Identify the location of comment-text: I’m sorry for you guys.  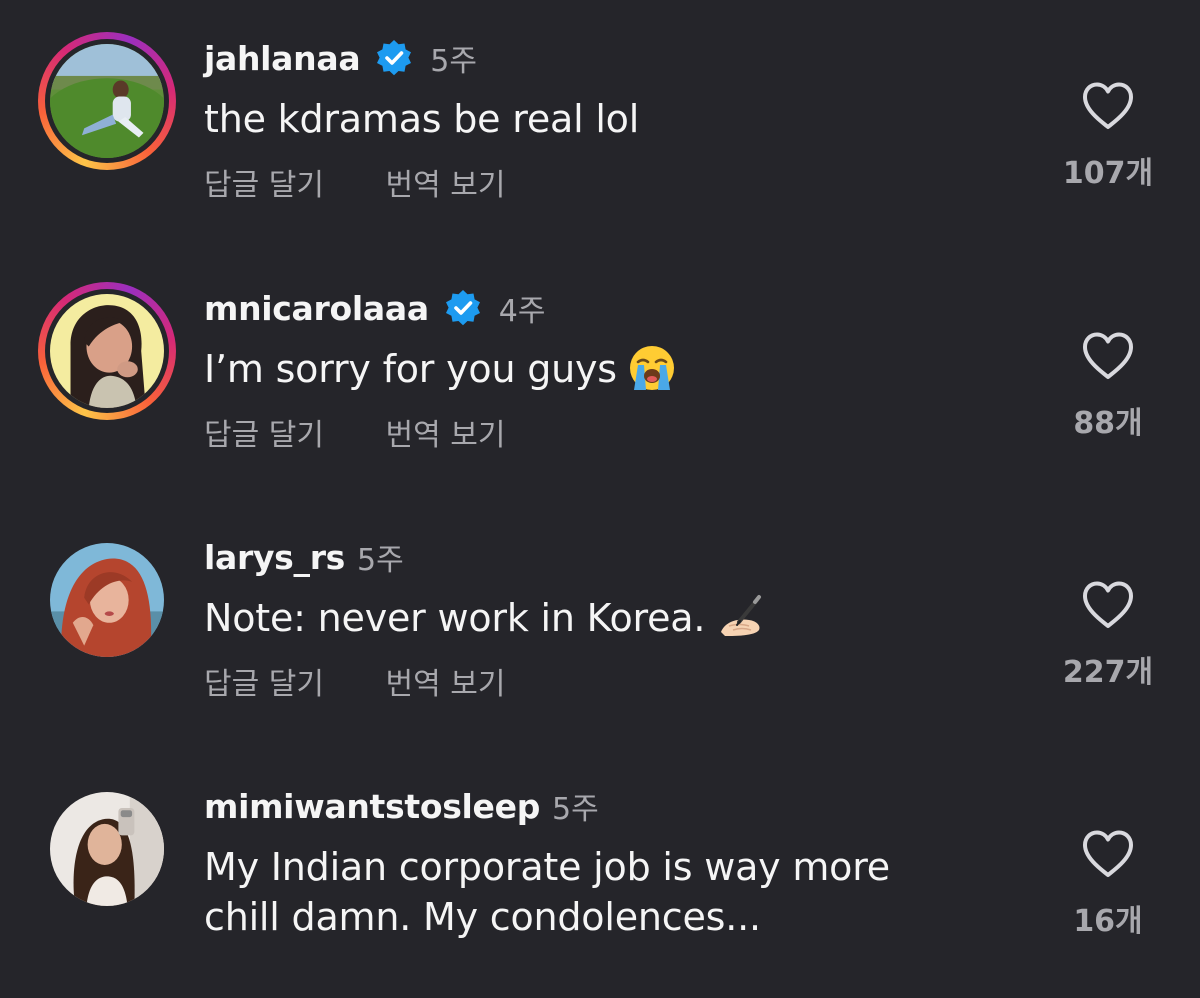
(604, 370).